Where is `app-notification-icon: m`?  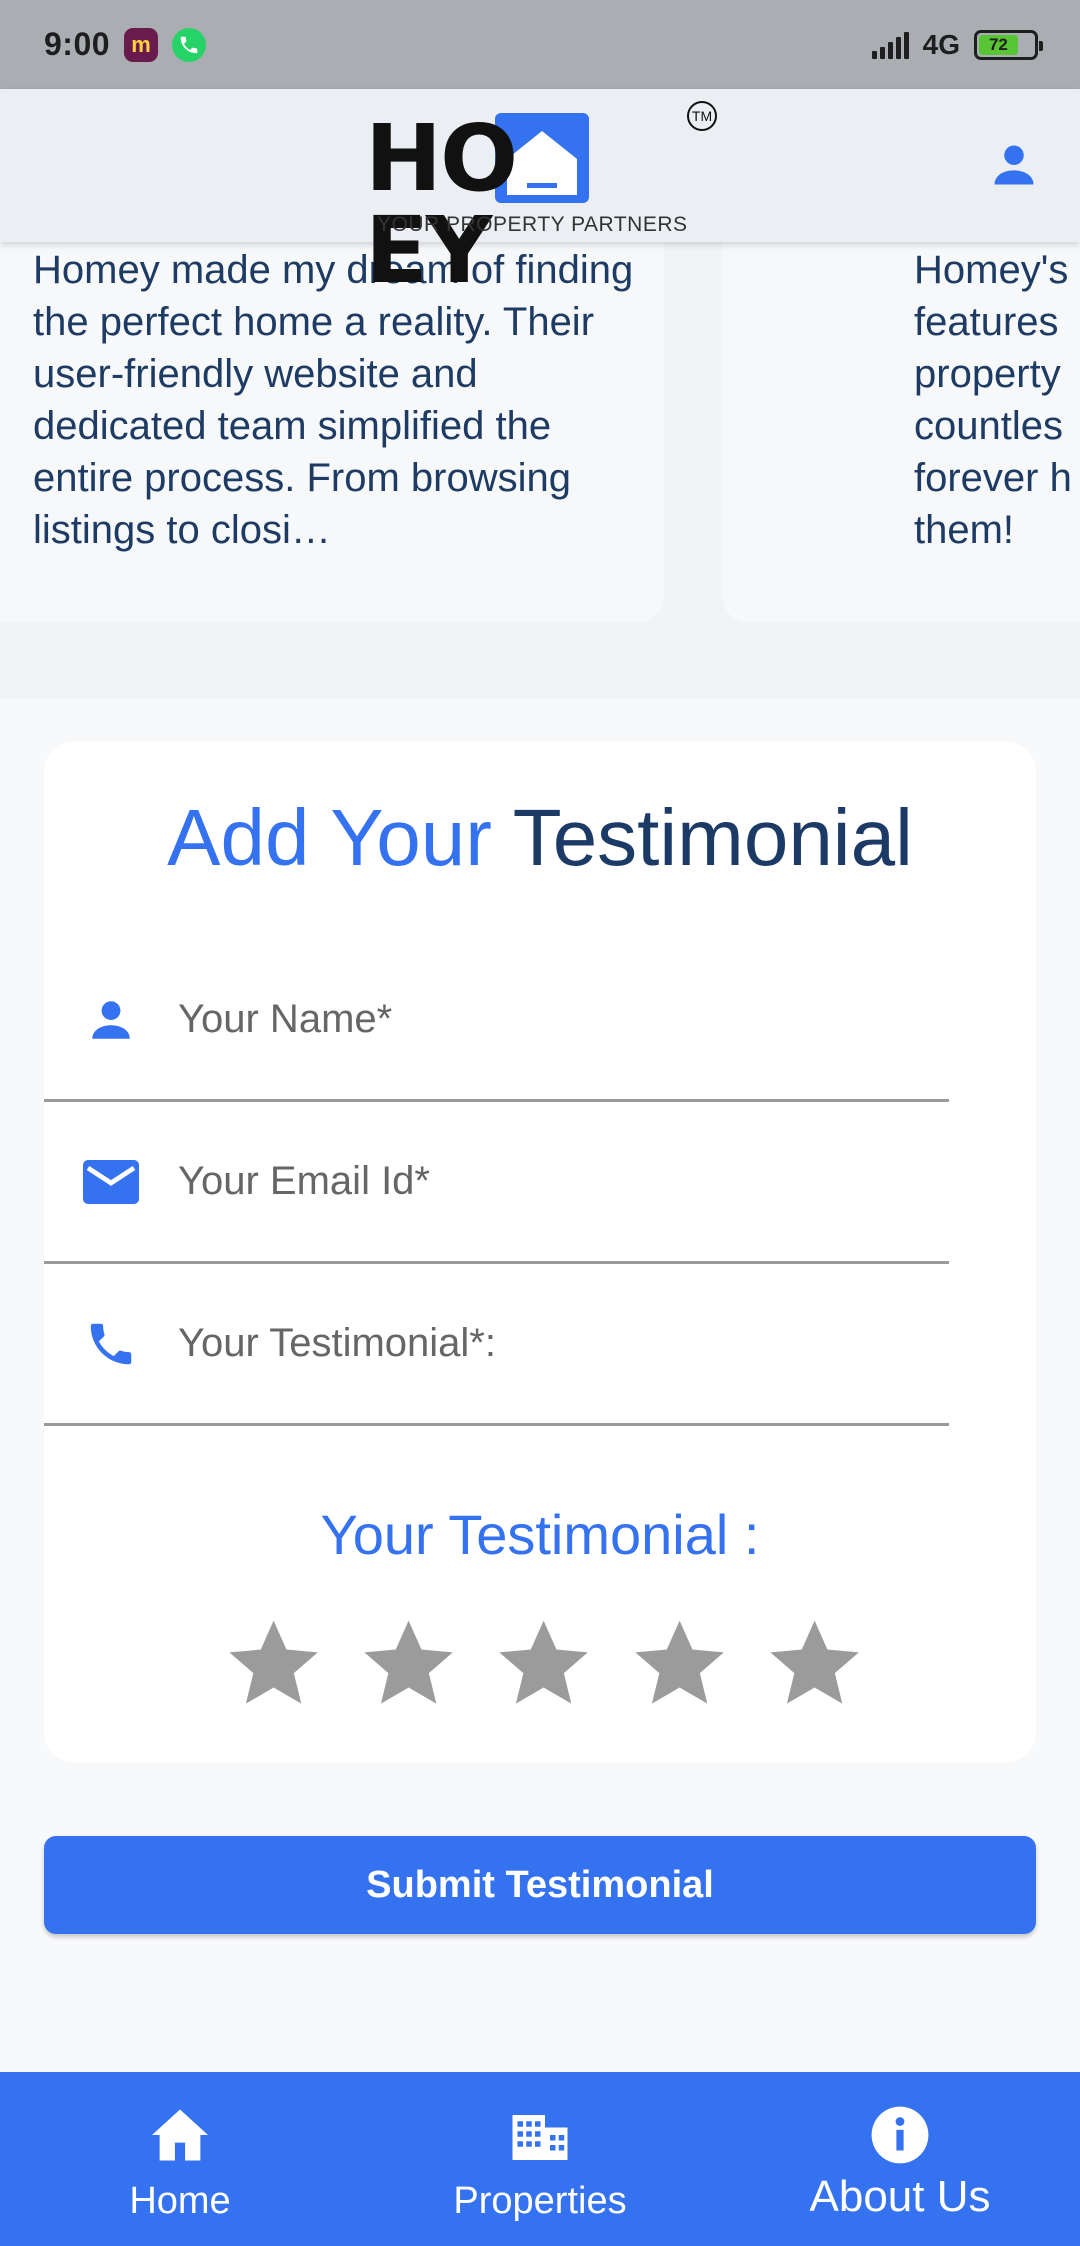
app-notification-icon: m is located at coordinates (141, 44).